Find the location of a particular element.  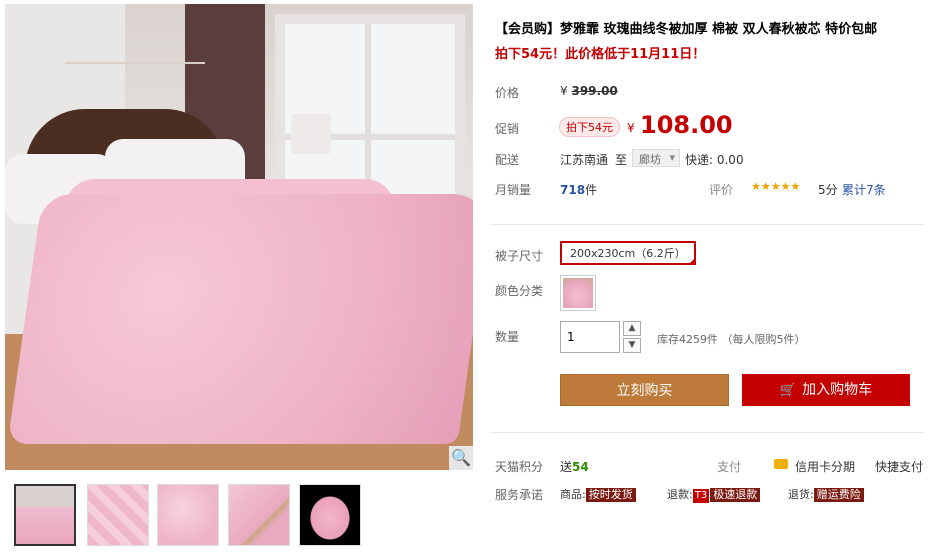

promise-refund: 退款: T3 极速退款 is located at coordinates (714, 494).